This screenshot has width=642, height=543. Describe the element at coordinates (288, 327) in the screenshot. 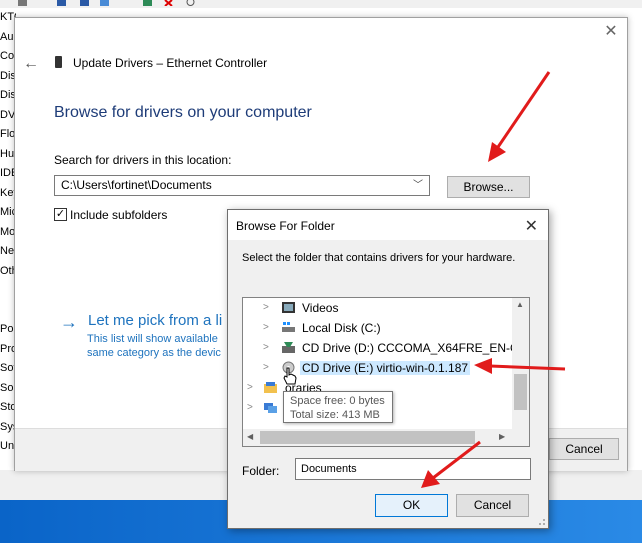

I see `local-disk-icon` at that location.